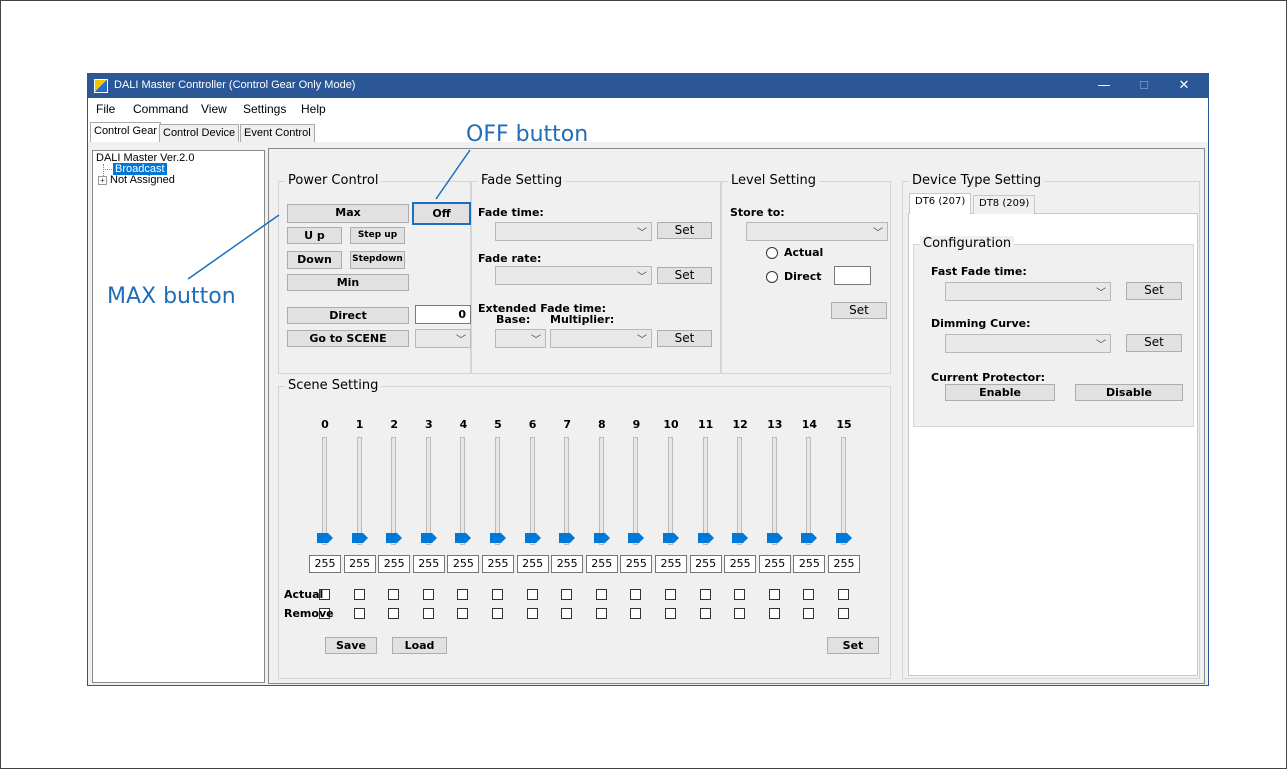 The height and width of the screenshot is (769, 1287). What do you see at coordinates (859, 310) in the screenshot?
I see `level-set-button: Set` at bounding box center [859, 310].